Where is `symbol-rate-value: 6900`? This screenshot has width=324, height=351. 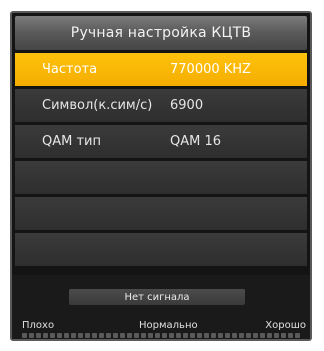 symbol-rate-value: 6900 is located at coordinates (186, 105).